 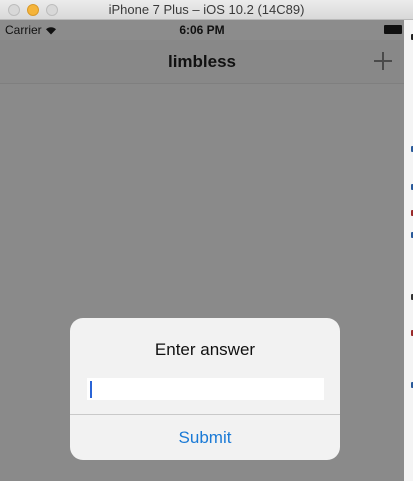 I want to click on submit-button: Submit, so click(x=205, y=437).